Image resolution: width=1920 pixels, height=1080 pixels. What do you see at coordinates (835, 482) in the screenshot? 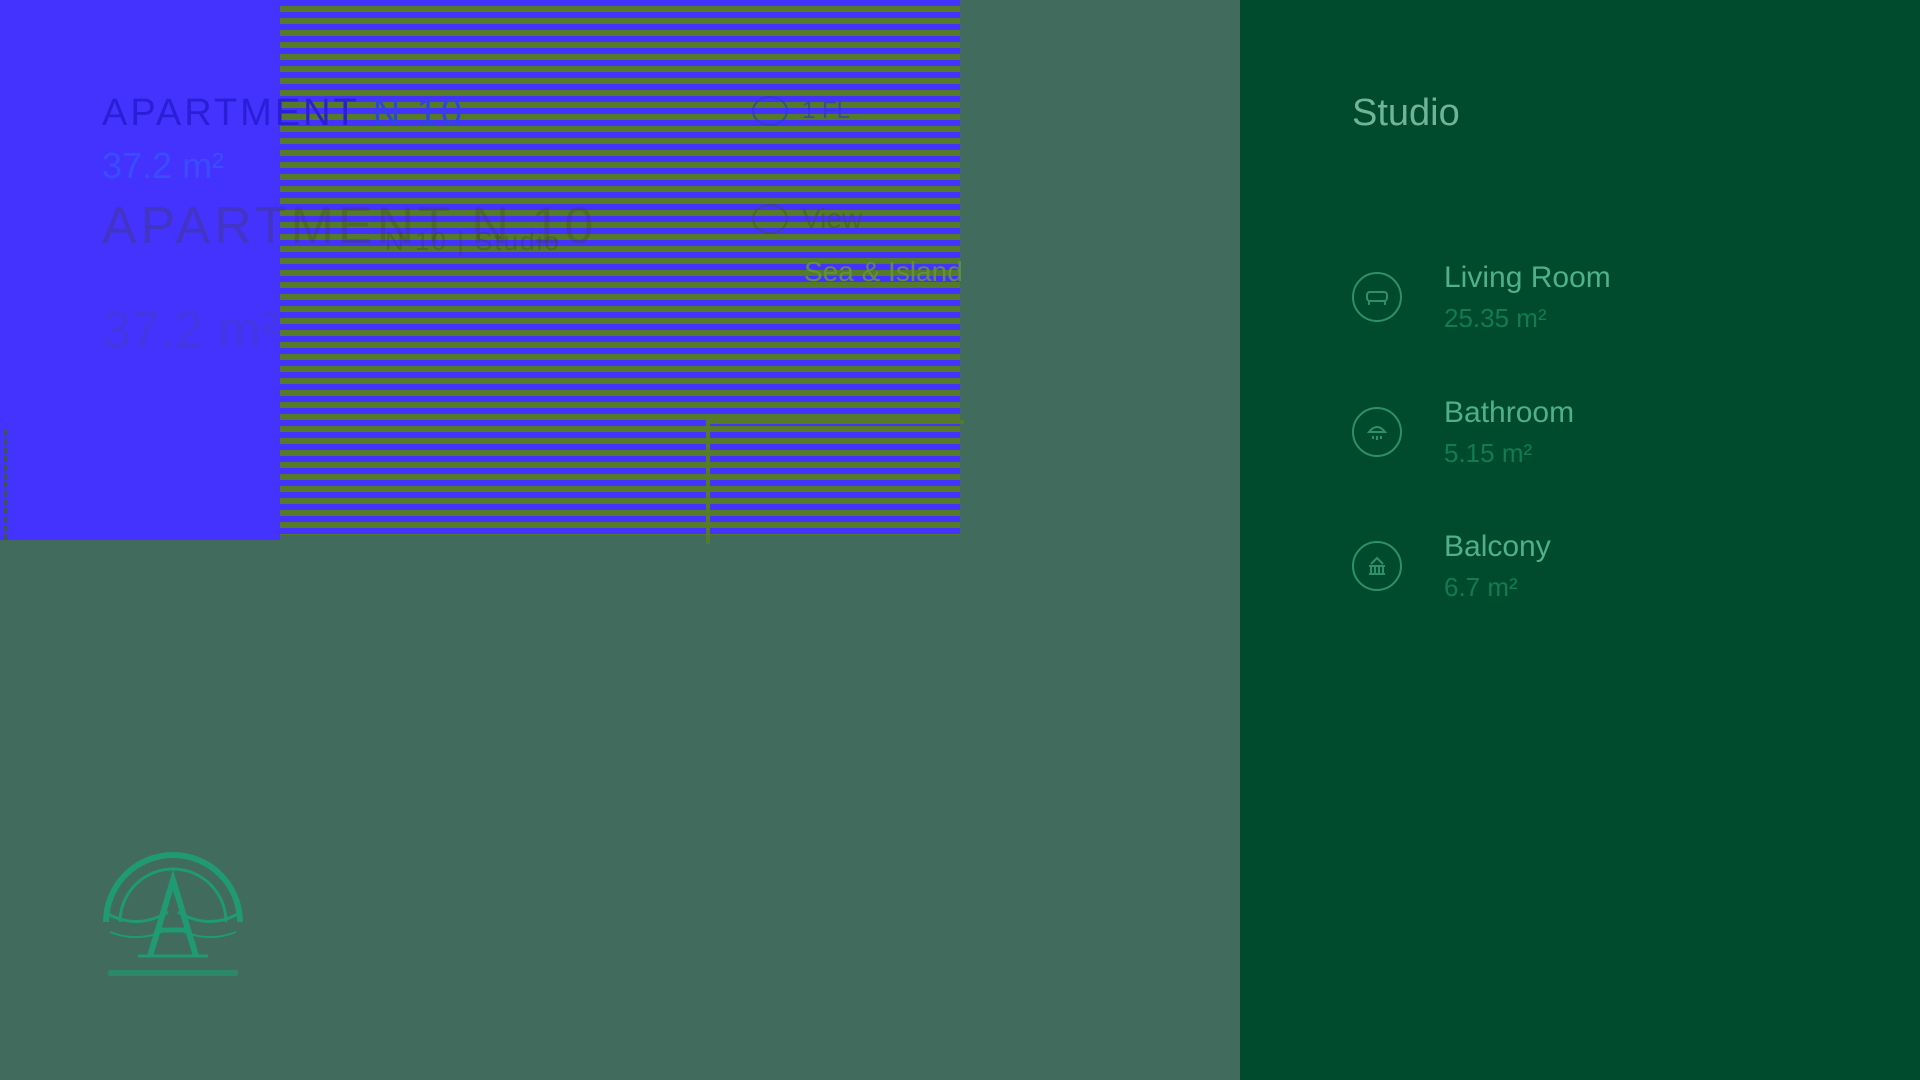
I see `plan-room-outline` at bounding box center [835, 482].